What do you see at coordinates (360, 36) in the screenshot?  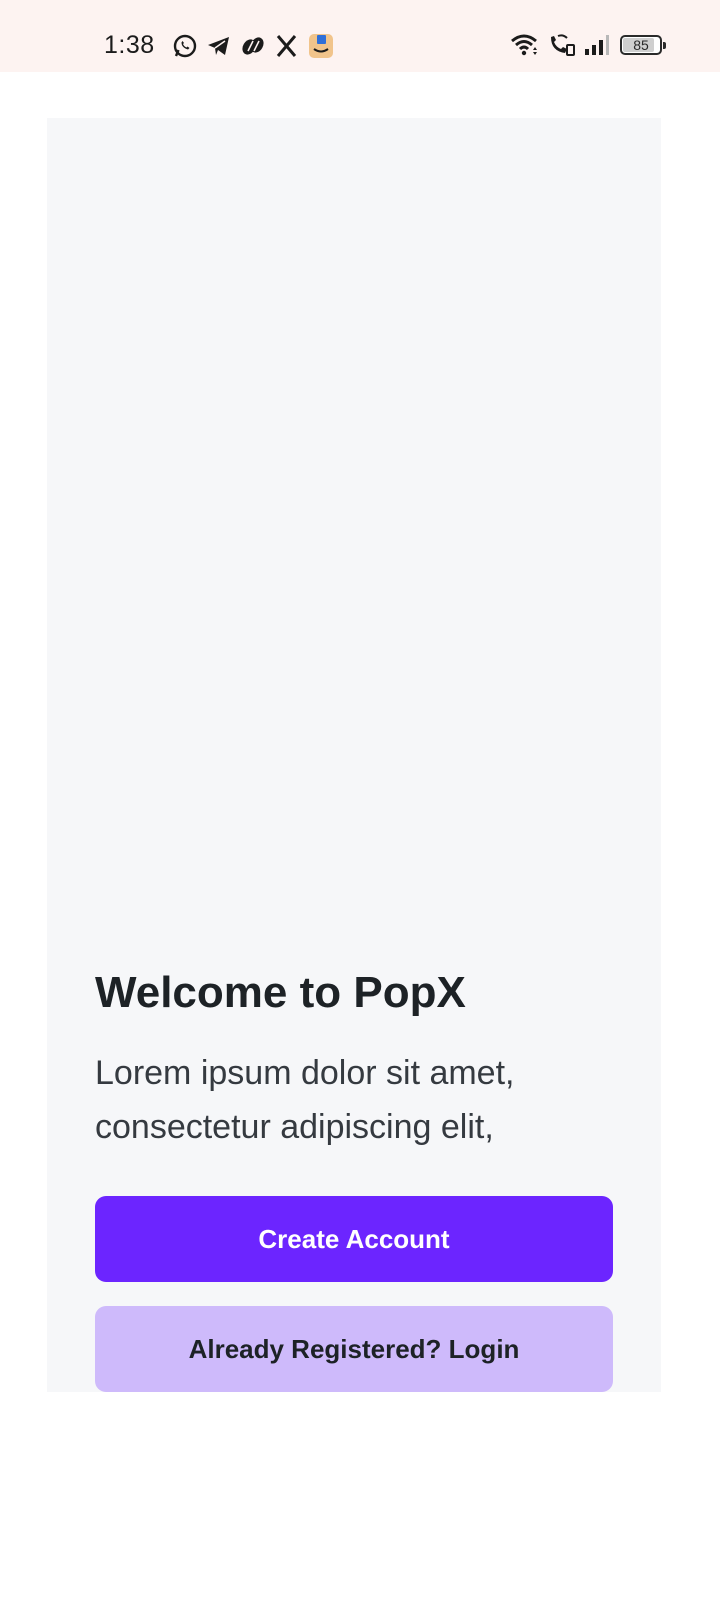 I see `status-bar: 1:38 85` at bounding box center [360, 36].